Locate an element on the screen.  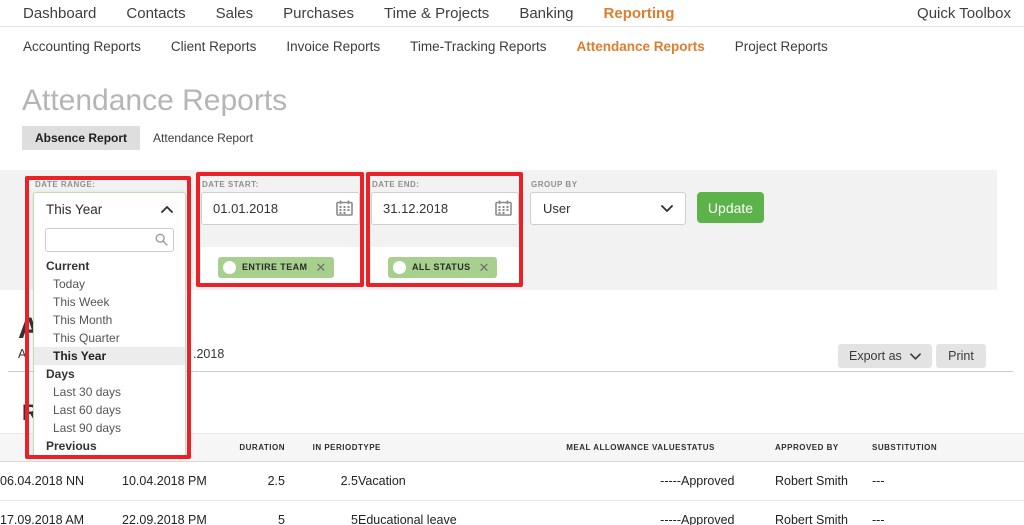
export-as-button: Export as is located at coordinates (885, 356).